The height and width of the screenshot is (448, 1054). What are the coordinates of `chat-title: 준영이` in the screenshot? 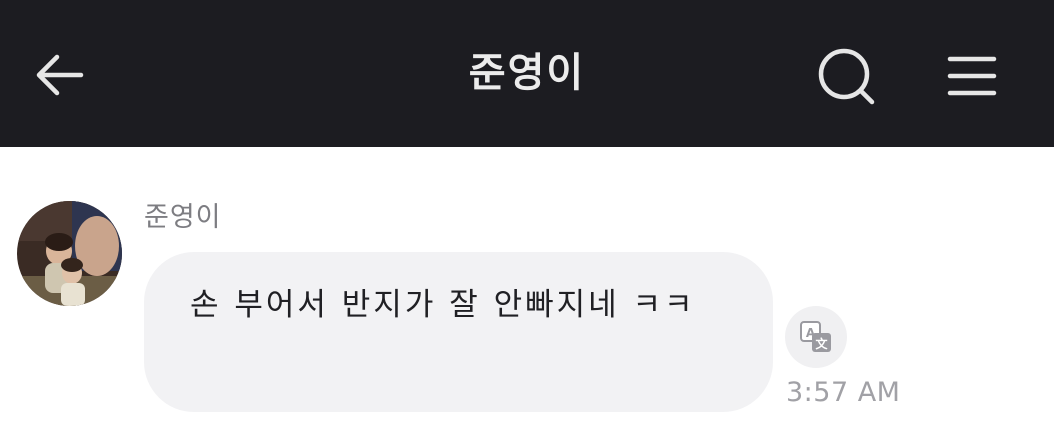 It's located at (527, 73).